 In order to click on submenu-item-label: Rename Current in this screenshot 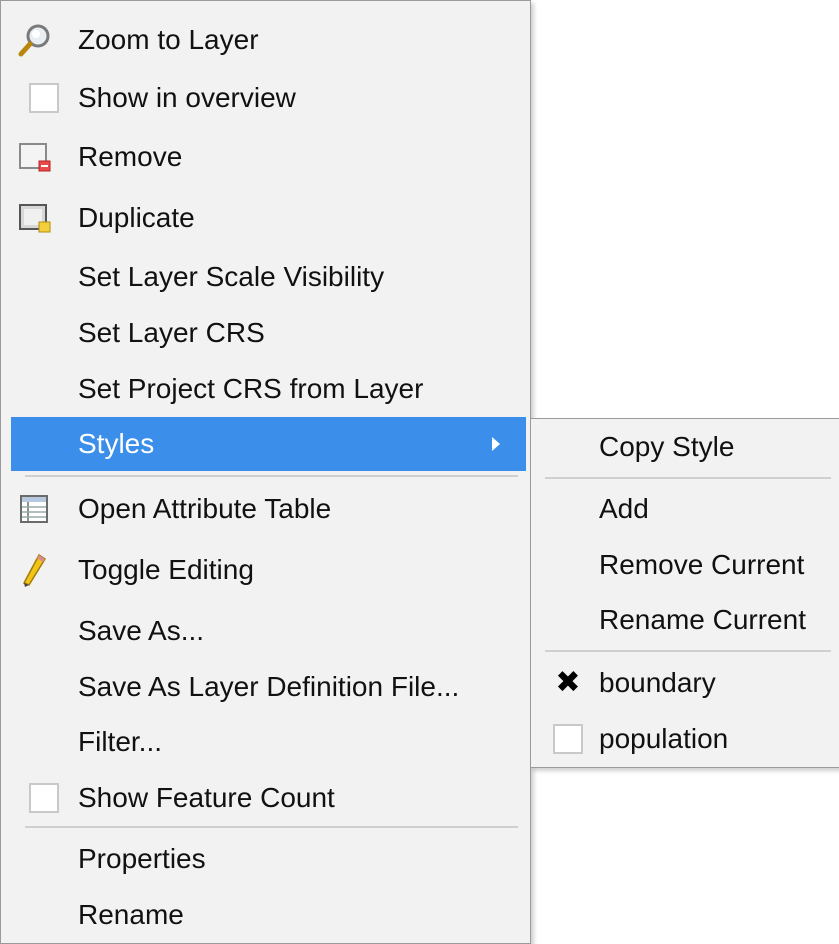, I will do `click(702, 619)`.